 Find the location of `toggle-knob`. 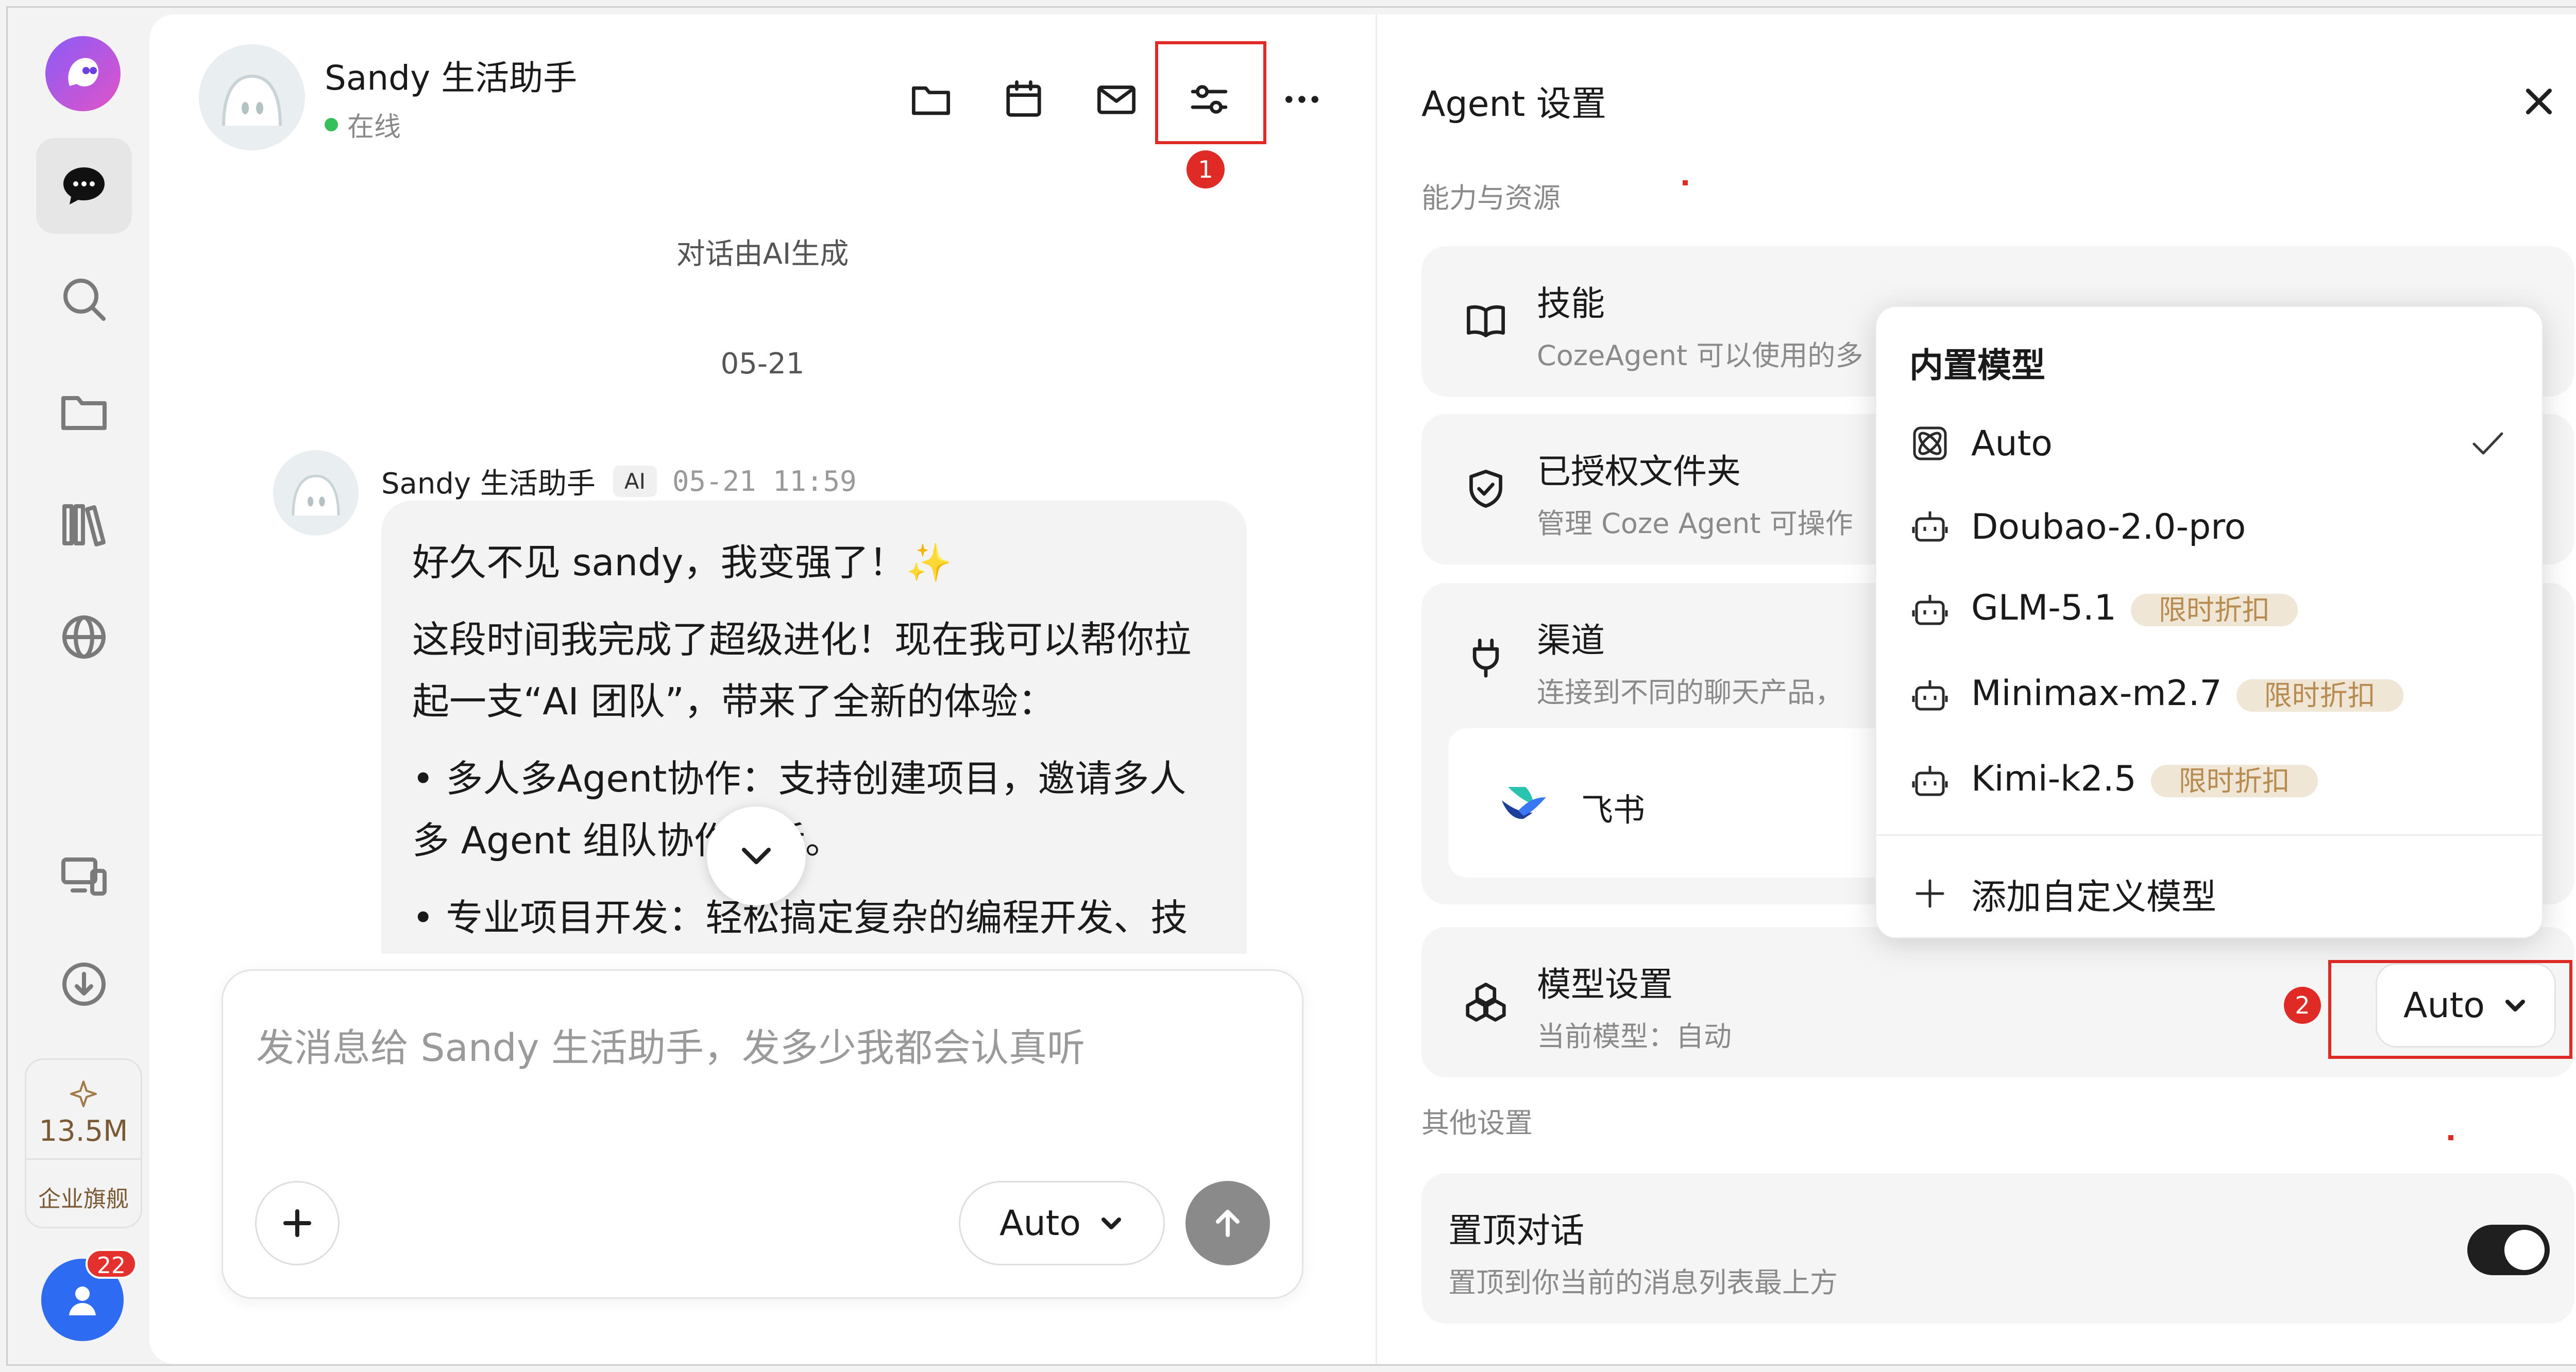

toggle-knob is located at coordinates (2524, 1250).